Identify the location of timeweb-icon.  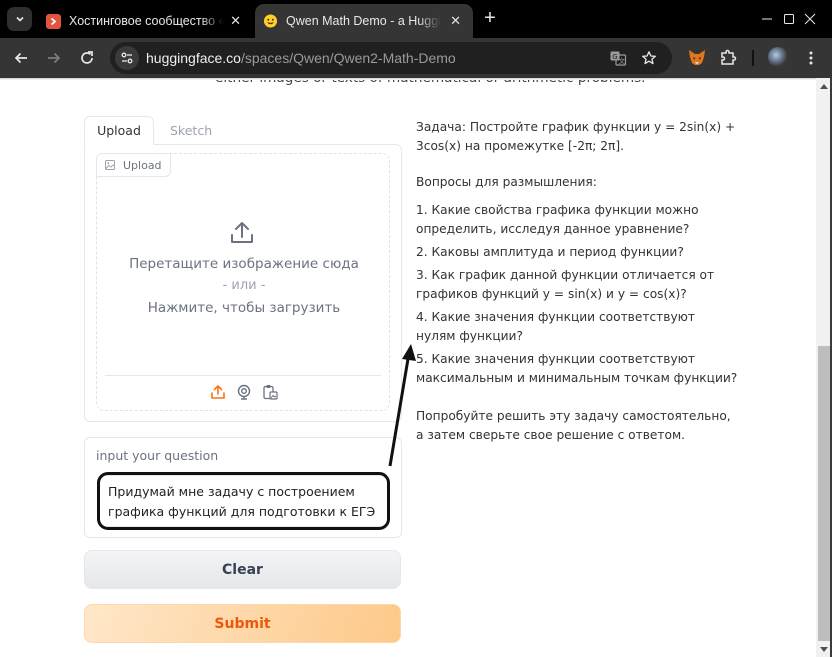
(53, 21).